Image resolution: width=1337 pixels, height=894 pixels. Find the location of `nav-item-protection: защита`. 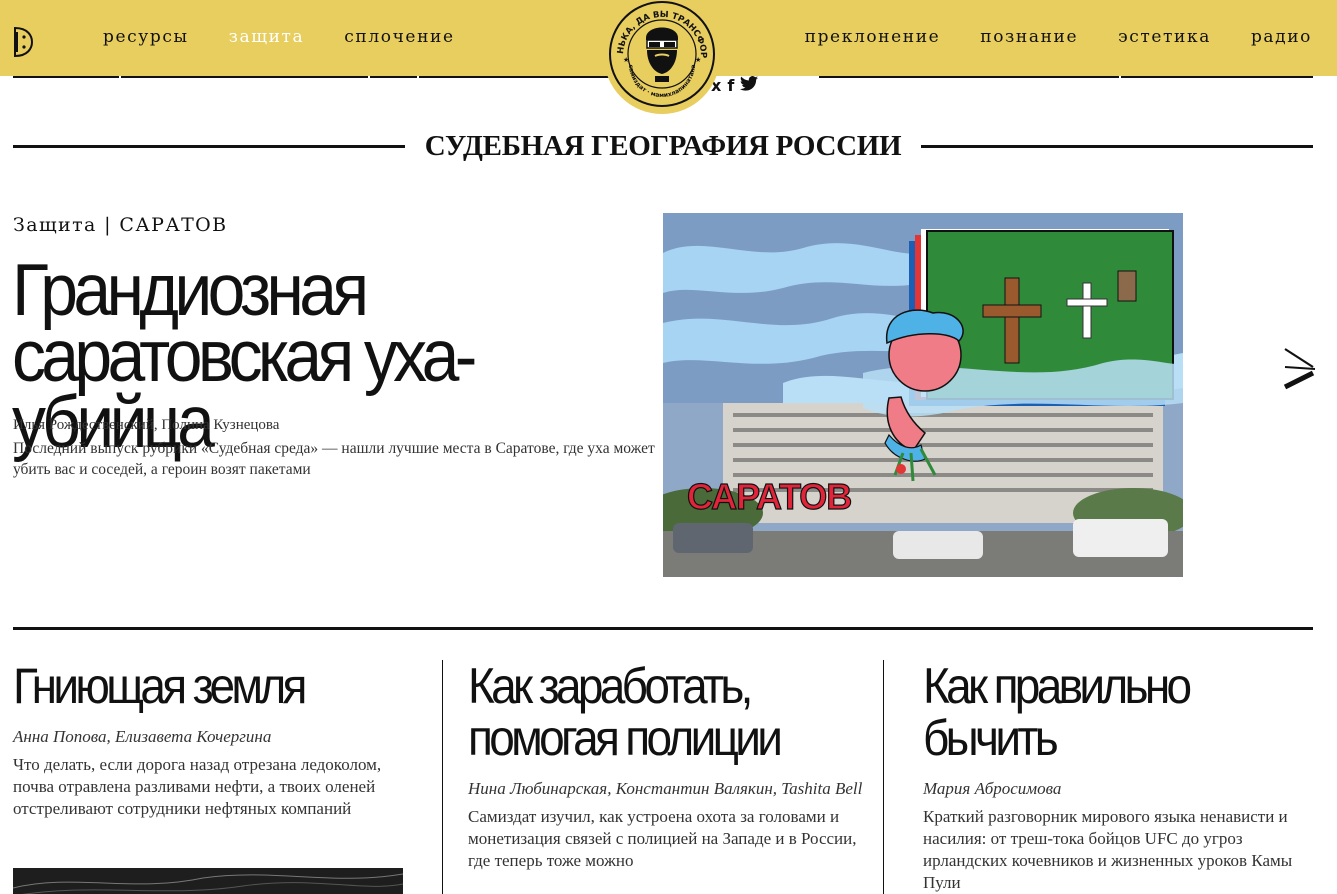

nav-item-protection: защита is located at coordinates (267, 37).